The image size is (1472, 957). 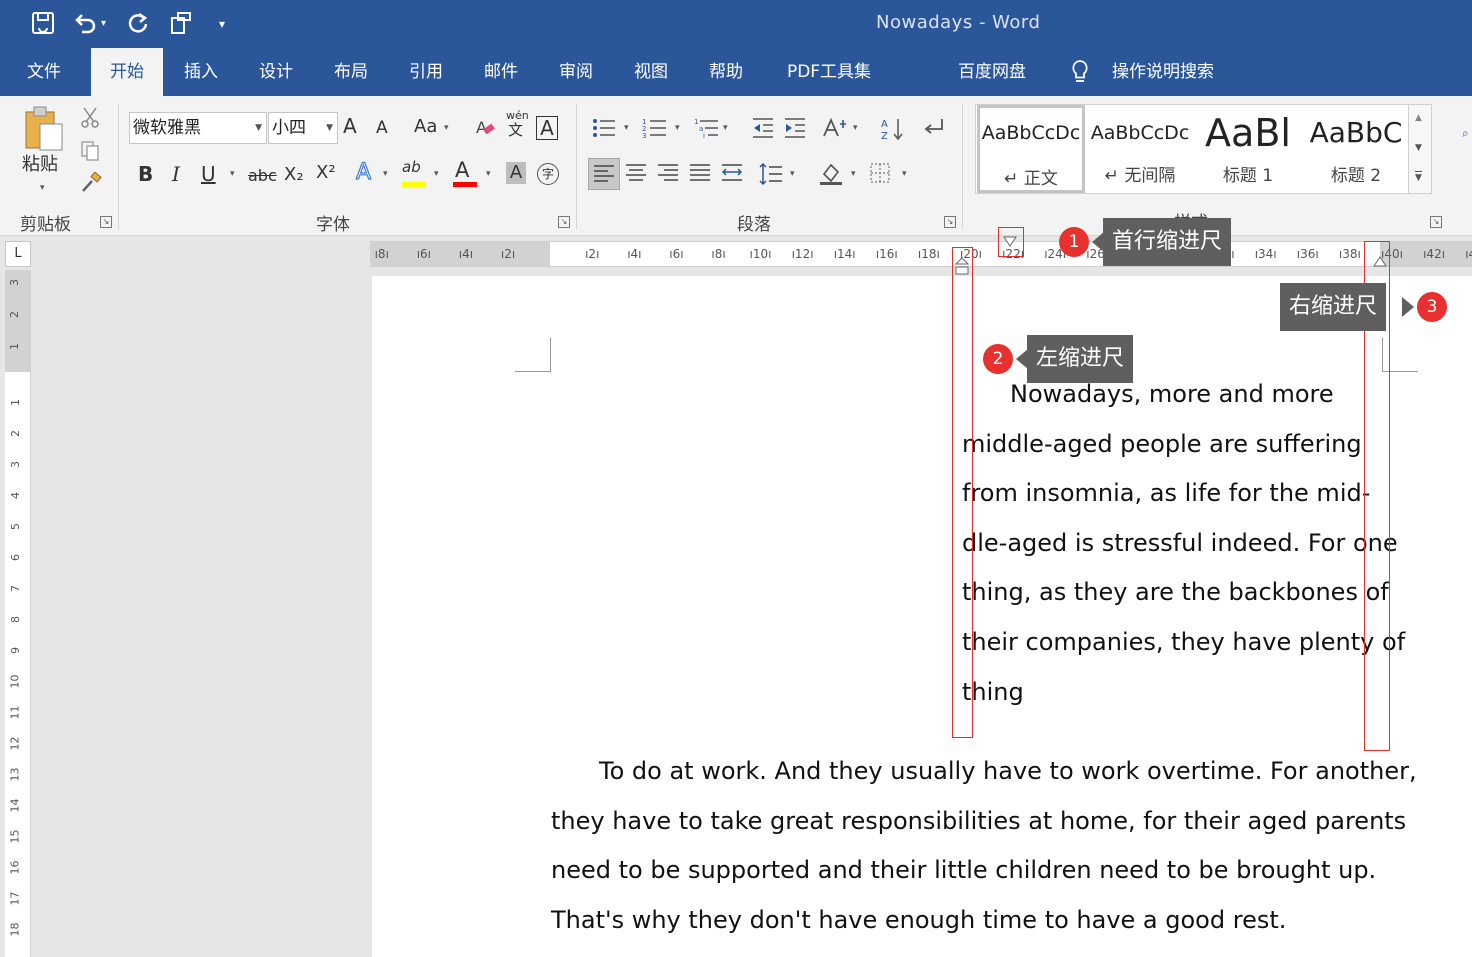 I want to click on format-painter-icon, so click(x=181, y=24).